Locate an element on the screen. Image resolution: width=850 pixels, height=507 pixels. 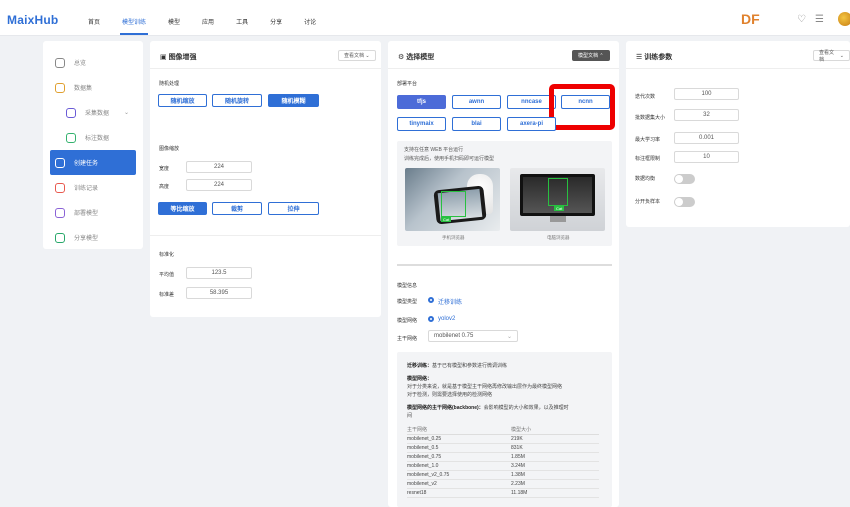
width-input: 224 is located at coordinates (219, 167).